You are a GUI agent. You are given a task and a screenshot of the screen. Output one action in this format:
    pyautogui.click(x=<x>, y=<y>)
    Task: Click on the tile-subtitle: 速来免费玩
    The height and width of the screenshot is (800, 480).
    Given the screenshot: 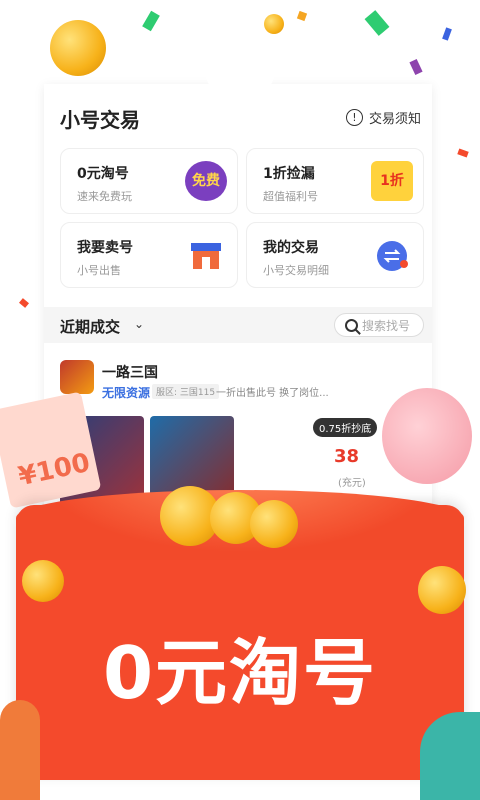 What is the action you would take?
    pyautogui.click(x=104, y=196)
    